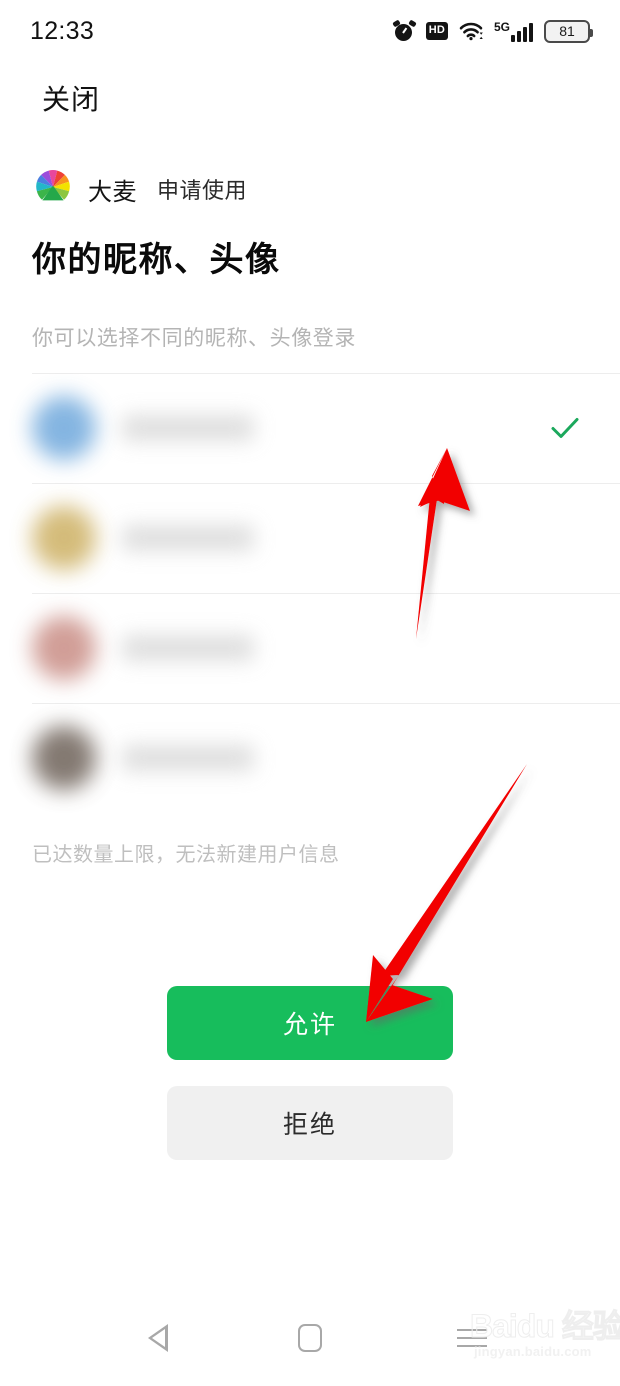 The width and height of the screenshot is (620, 1386). What do you see at coordinates (202, 190) in the screenshot?
I see `app-action-label: 申请使用` at bounding box center [202, 190].